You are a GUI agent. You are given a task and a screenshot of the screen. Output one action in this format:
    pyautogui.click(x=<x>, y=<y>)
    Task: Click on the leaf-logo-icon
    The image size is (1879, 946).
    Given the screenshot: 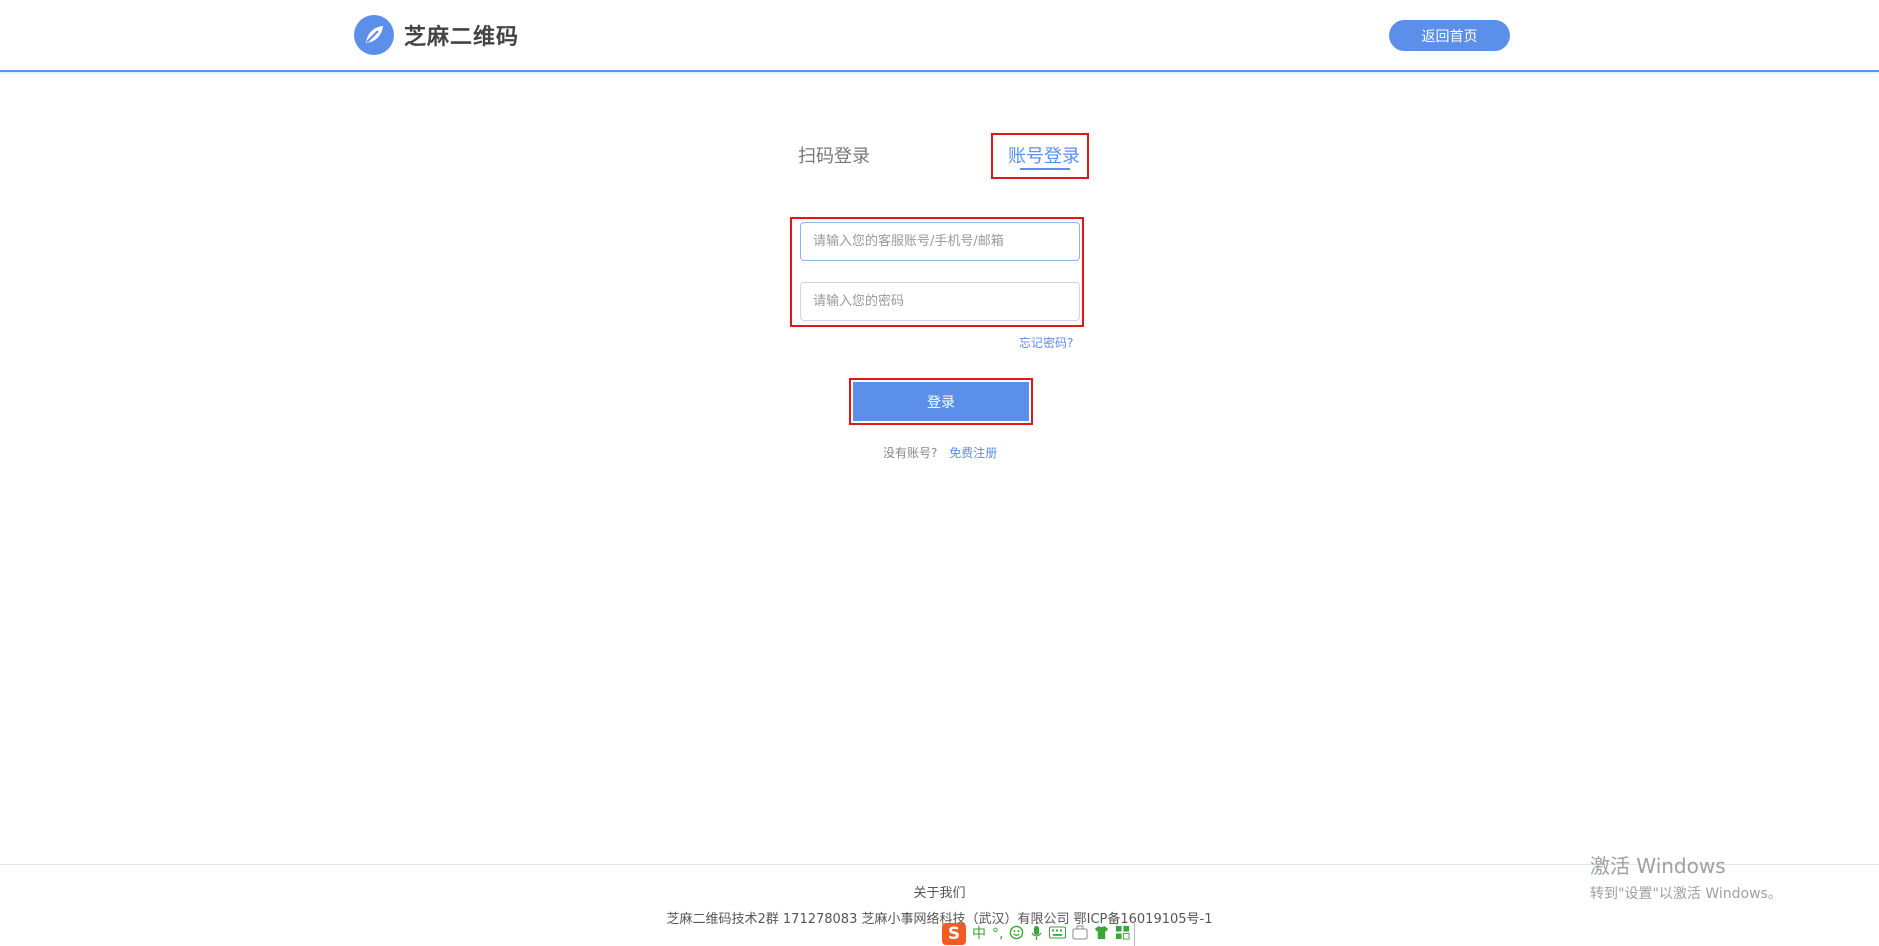 What is the action you would take?
    pyautogui.click(x=374, y=35)
    